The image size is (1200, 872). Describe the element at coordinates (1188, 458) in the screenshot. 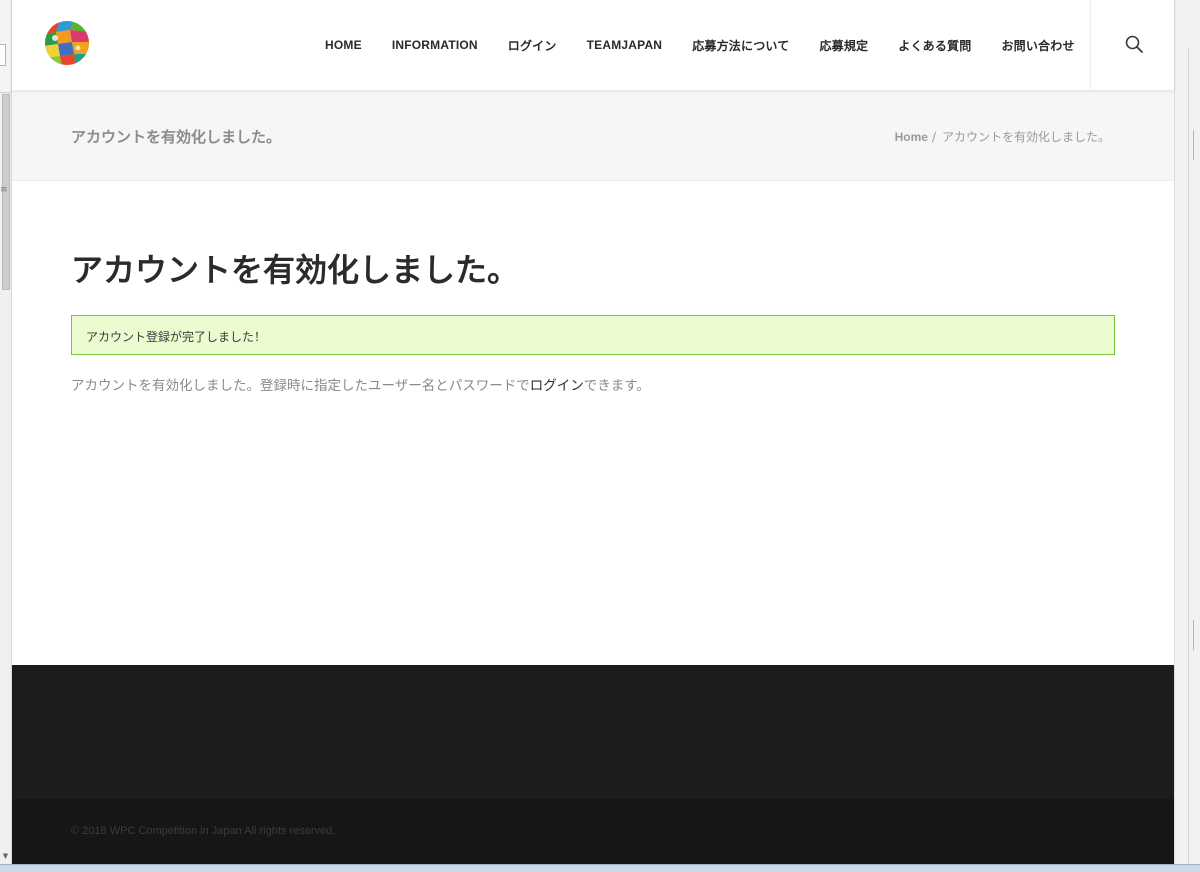

I see `right-edge-divider` at that location.